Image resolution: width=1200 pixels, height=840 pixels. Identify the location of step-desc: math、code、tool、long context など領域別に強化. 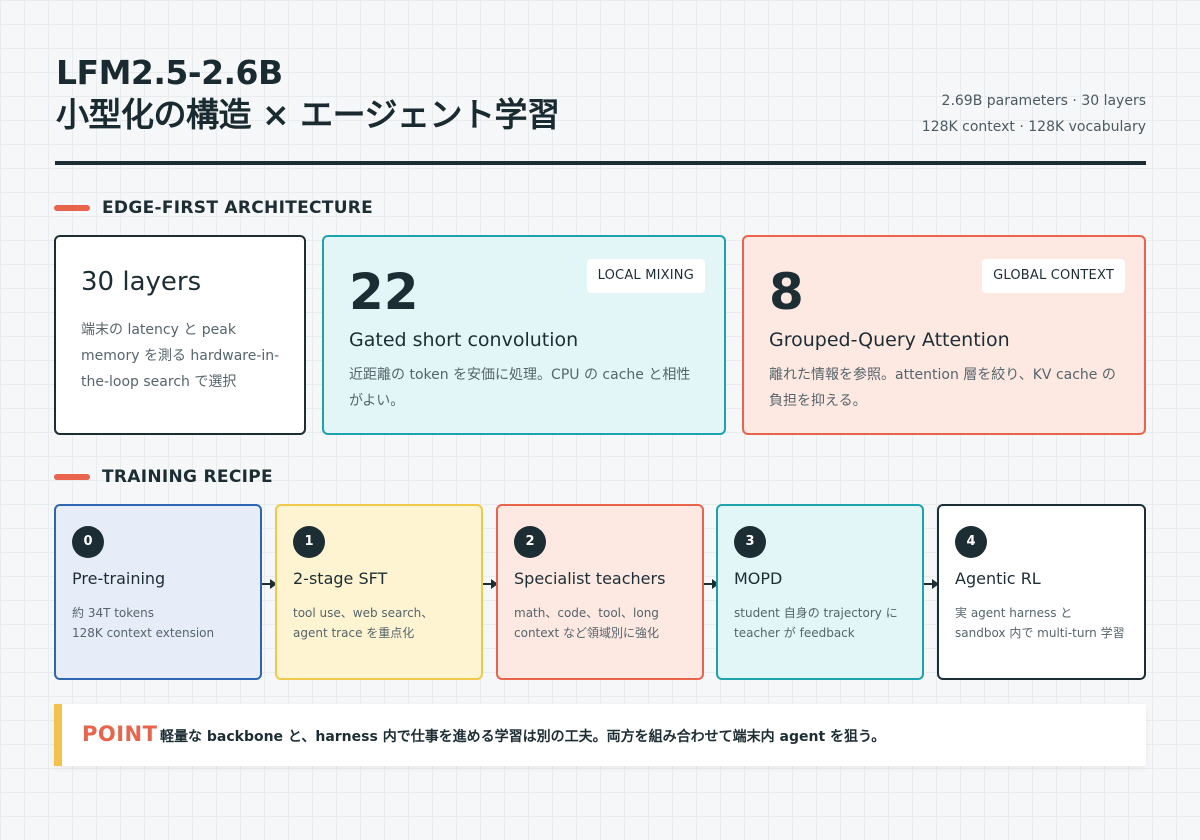
(603, 623).